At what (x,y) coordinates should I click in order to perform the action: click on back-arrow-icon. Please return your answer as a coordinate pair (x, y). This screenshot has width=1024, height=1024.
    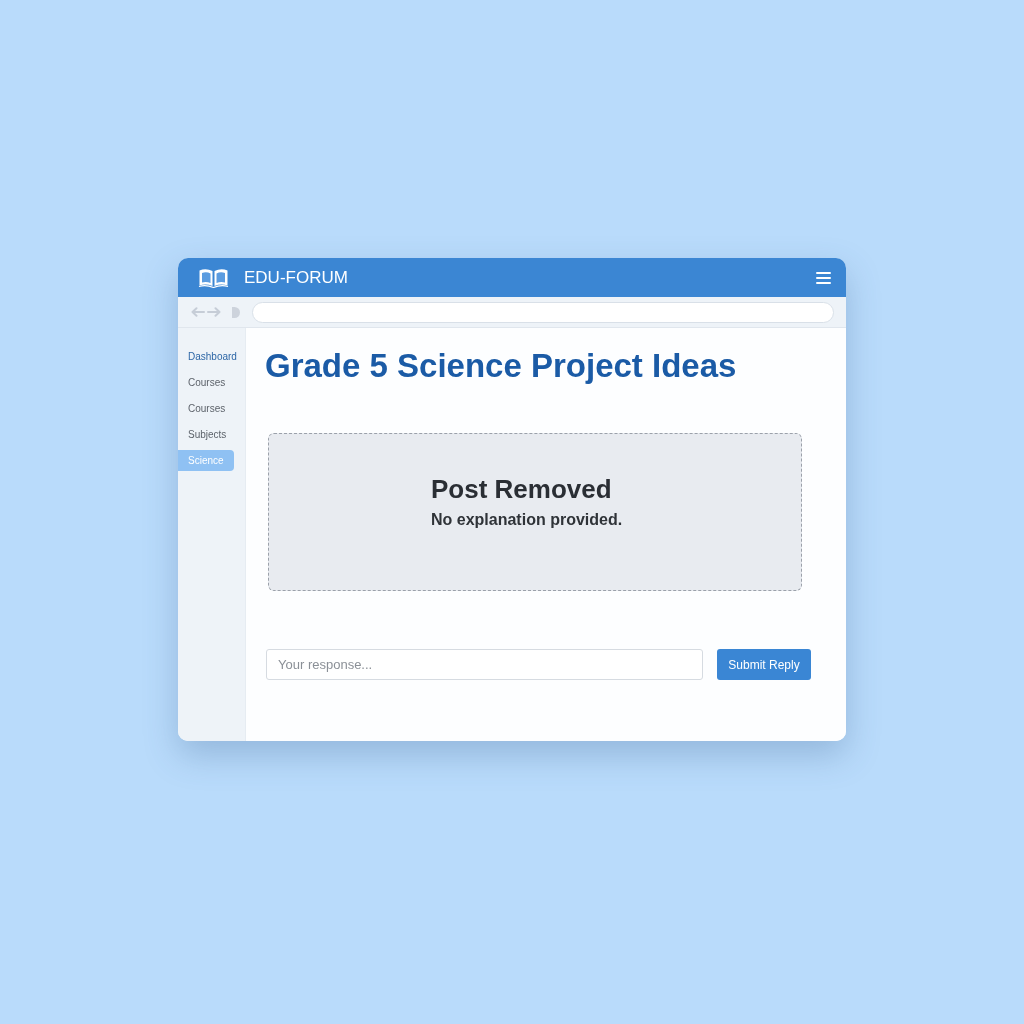
    Looking at the image, I should click on (198, 312).